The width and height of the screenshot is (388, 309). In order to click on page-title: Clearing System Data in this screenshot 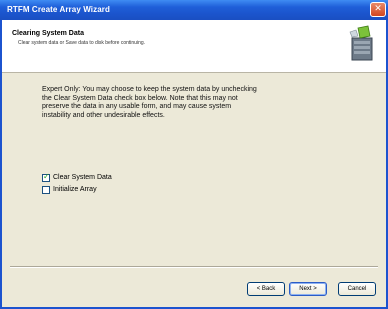, I will do `click(48, 33)`.